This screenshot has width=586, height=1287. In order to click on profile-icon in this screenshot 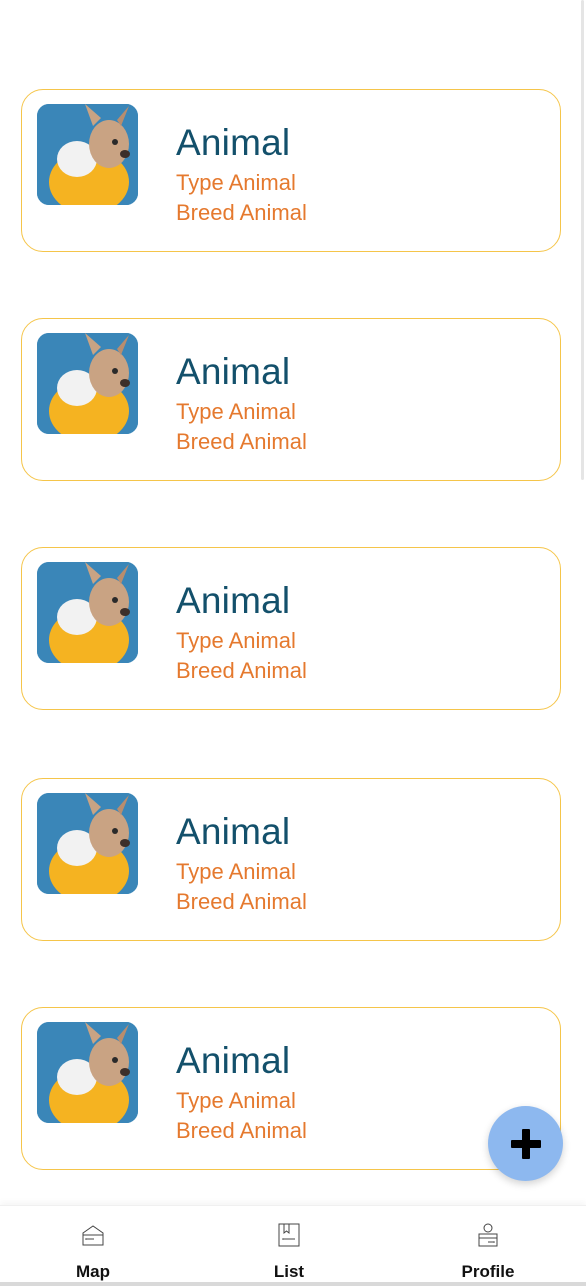, I will do `click(488, 1235)`.